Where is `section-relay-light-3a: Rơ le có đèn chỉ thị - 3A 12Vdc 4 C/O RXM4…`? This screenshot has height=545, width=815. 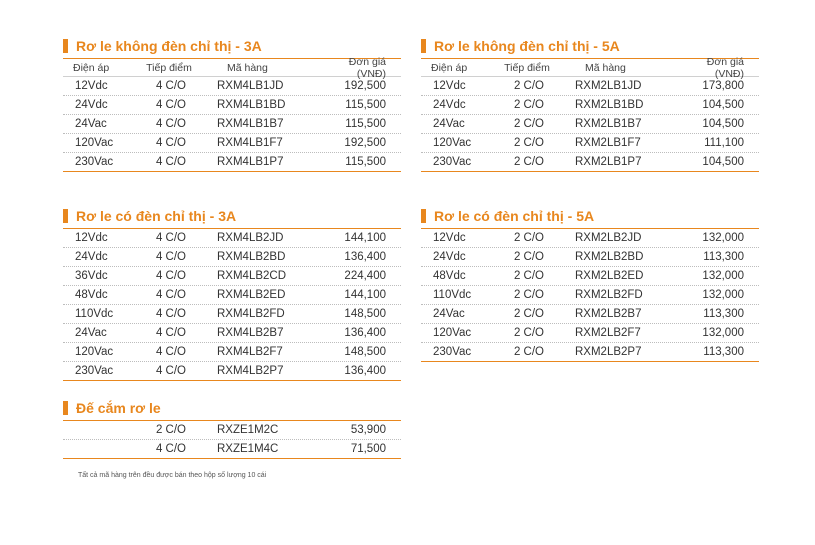 section-relay-light-3a: Rơ le có đèn chỉ thị - 3A 12Vdc 4 C/O RXM4… is located at coordinates (232, 293).